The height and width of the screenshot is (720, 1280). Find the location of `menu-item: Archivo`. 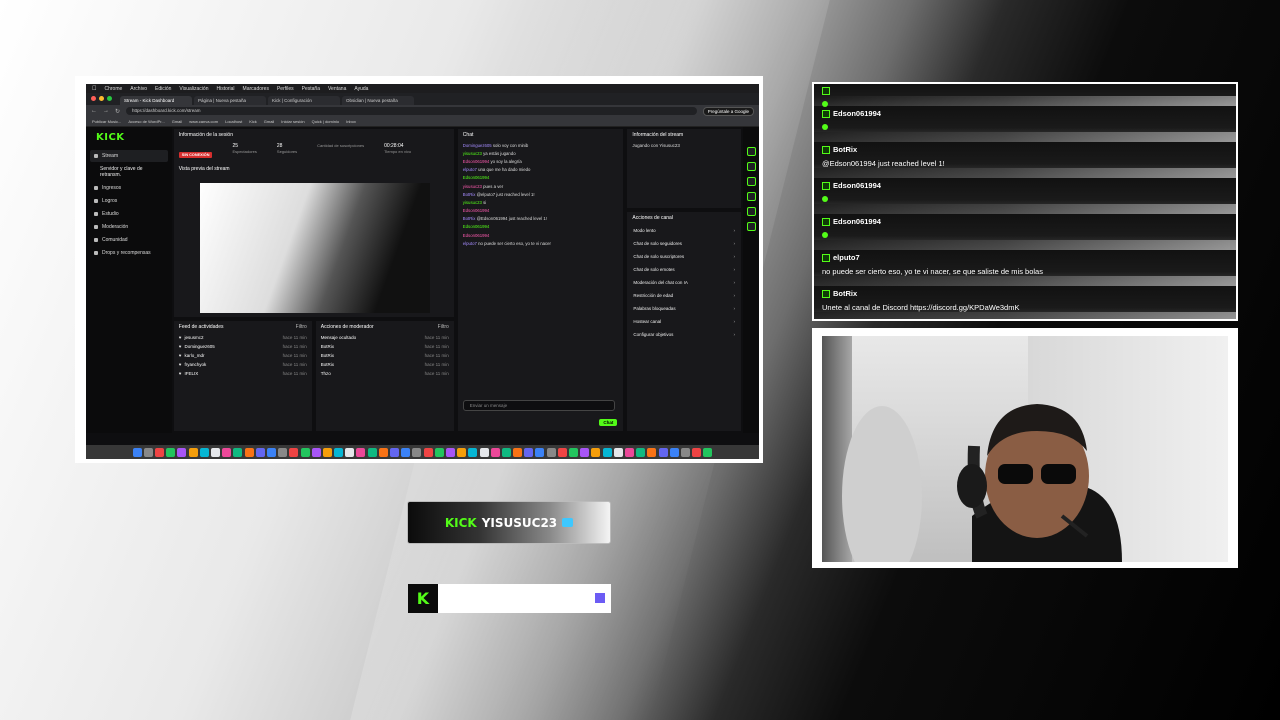

menu-item: Archivo is located at coordinates (138, 89).